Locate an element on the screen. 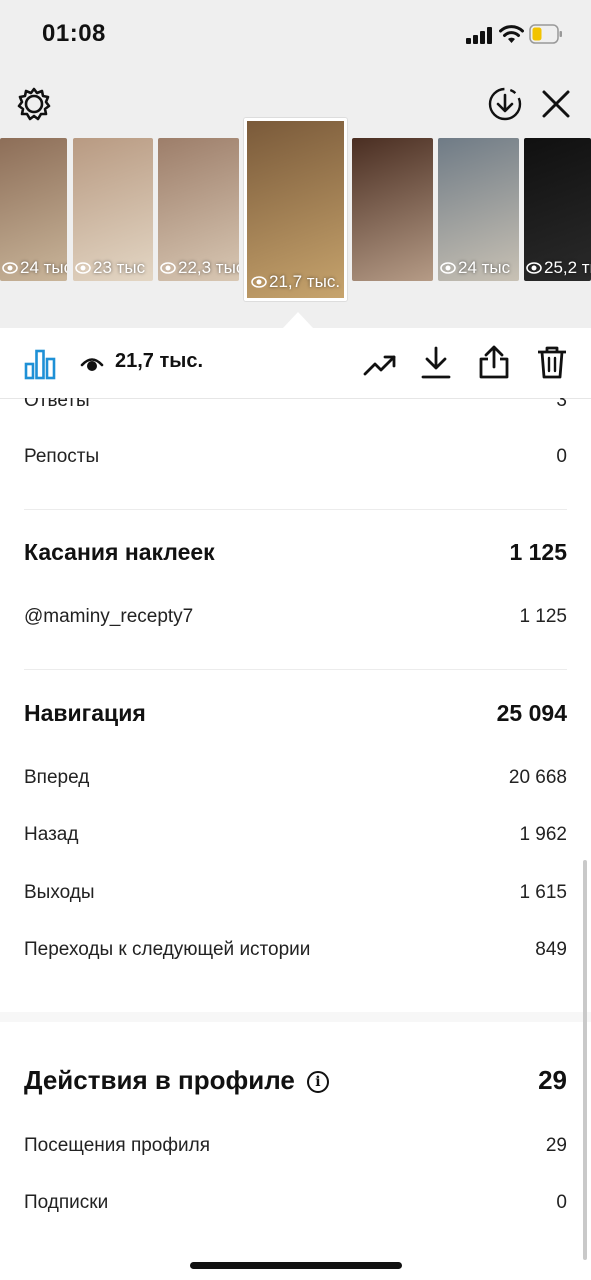  status-bar: 01:08 is located at coordinates (295, 35).